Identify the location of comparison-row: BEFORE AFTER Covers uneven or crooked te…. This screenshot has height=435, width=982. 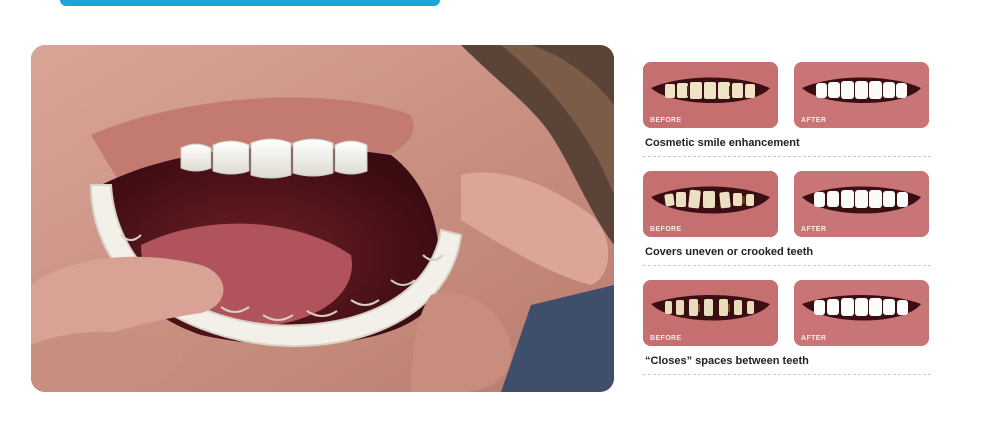
(788, 225).